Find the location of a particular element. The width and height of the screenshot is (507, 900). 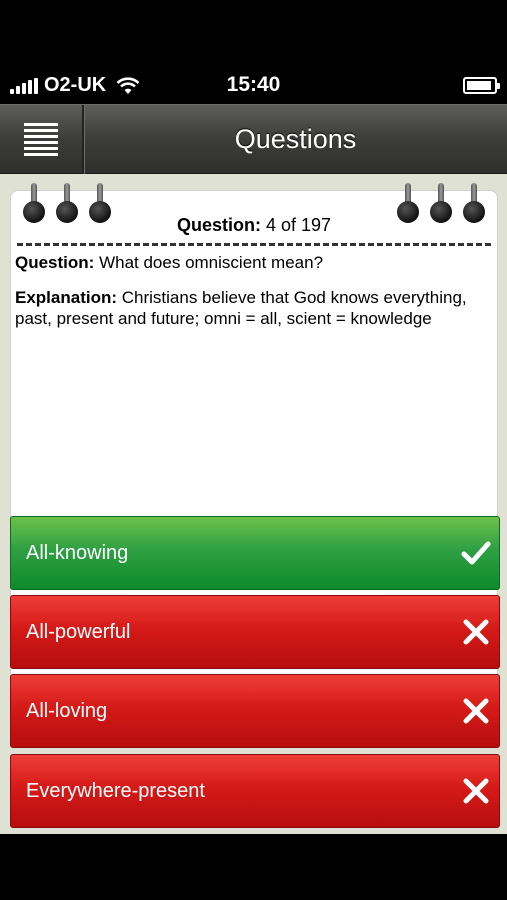

bottom-bar is located at coordinates (253, 867).